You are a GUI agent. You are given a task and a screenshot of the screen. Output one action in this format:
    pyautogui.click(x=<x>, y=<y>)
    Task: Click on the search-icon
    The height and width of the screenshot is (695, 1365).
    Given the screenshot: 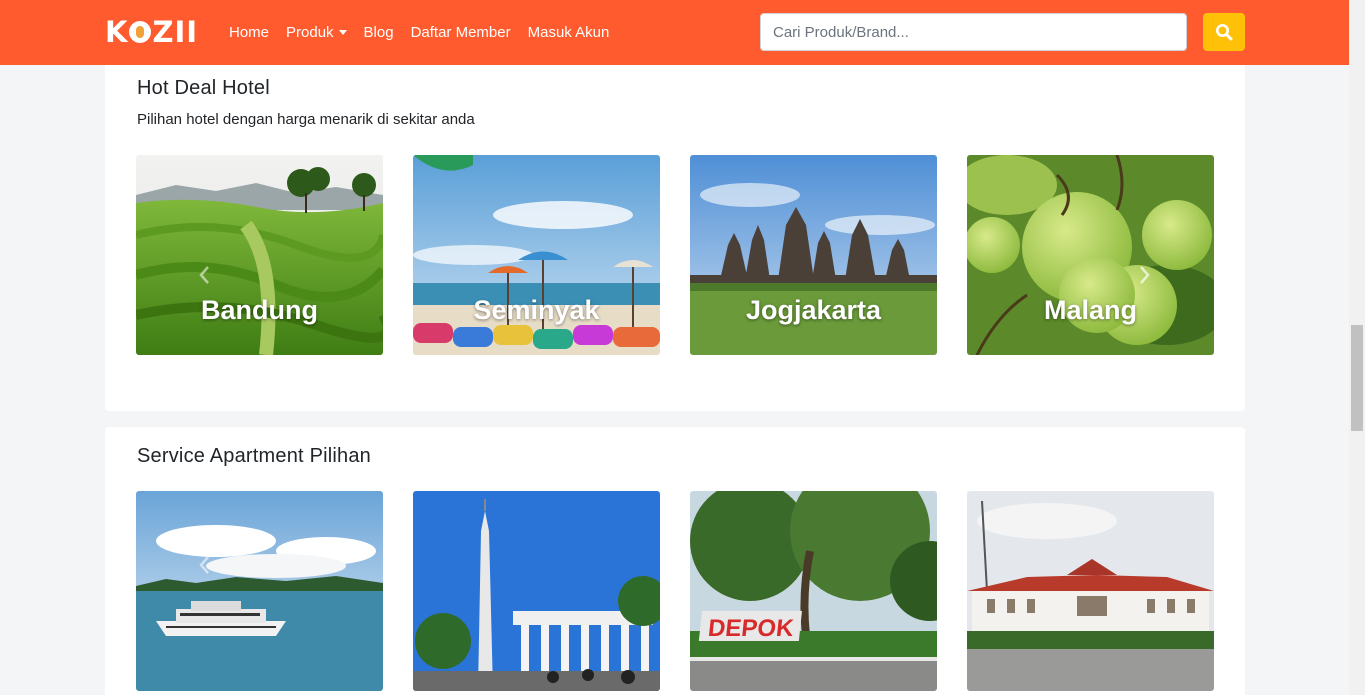 What is the action you would take?
    pyautogui.click(x=1224, y=32)
    